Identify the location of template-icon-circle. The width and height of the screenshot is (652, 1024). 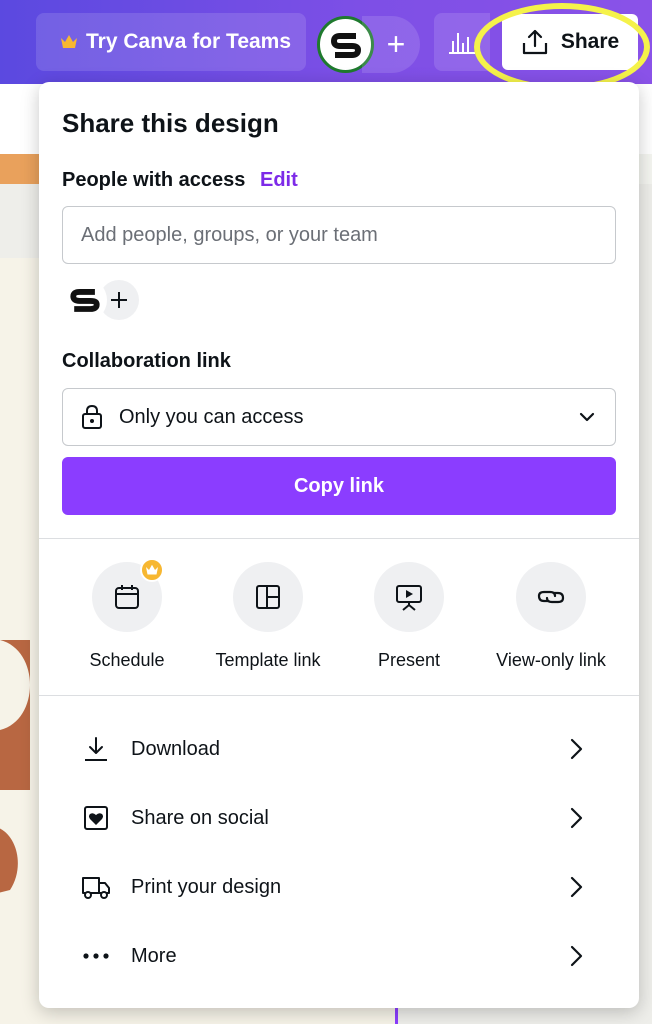
(268, 597).